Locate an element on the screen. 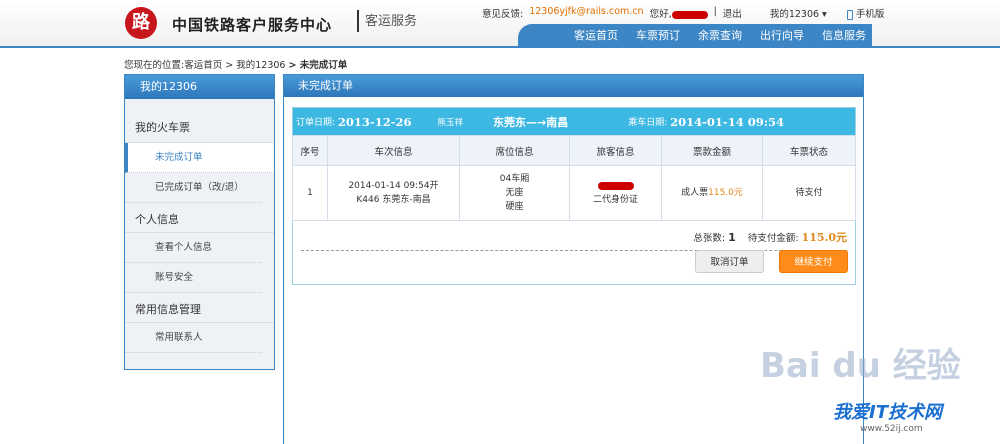 The height and width of the screenshot is (444, 1000). cancel-order-button: 取消订单 is located at coordinates (729, 261).